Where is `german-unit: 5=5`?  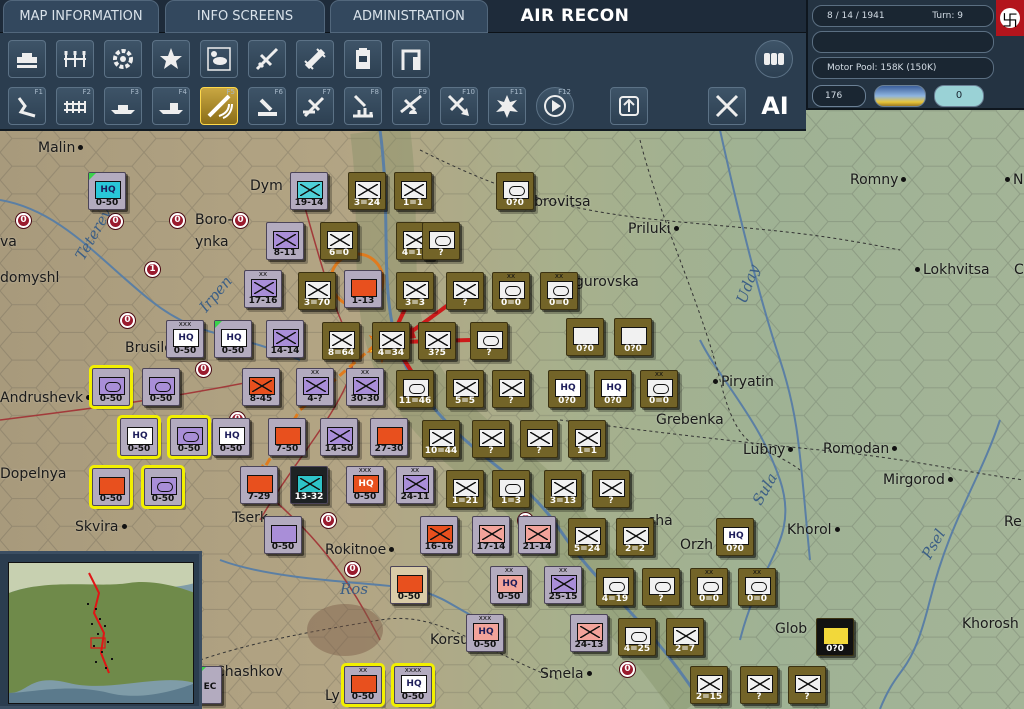
german-unit: 5=5 is located at coordinates (465, 389).